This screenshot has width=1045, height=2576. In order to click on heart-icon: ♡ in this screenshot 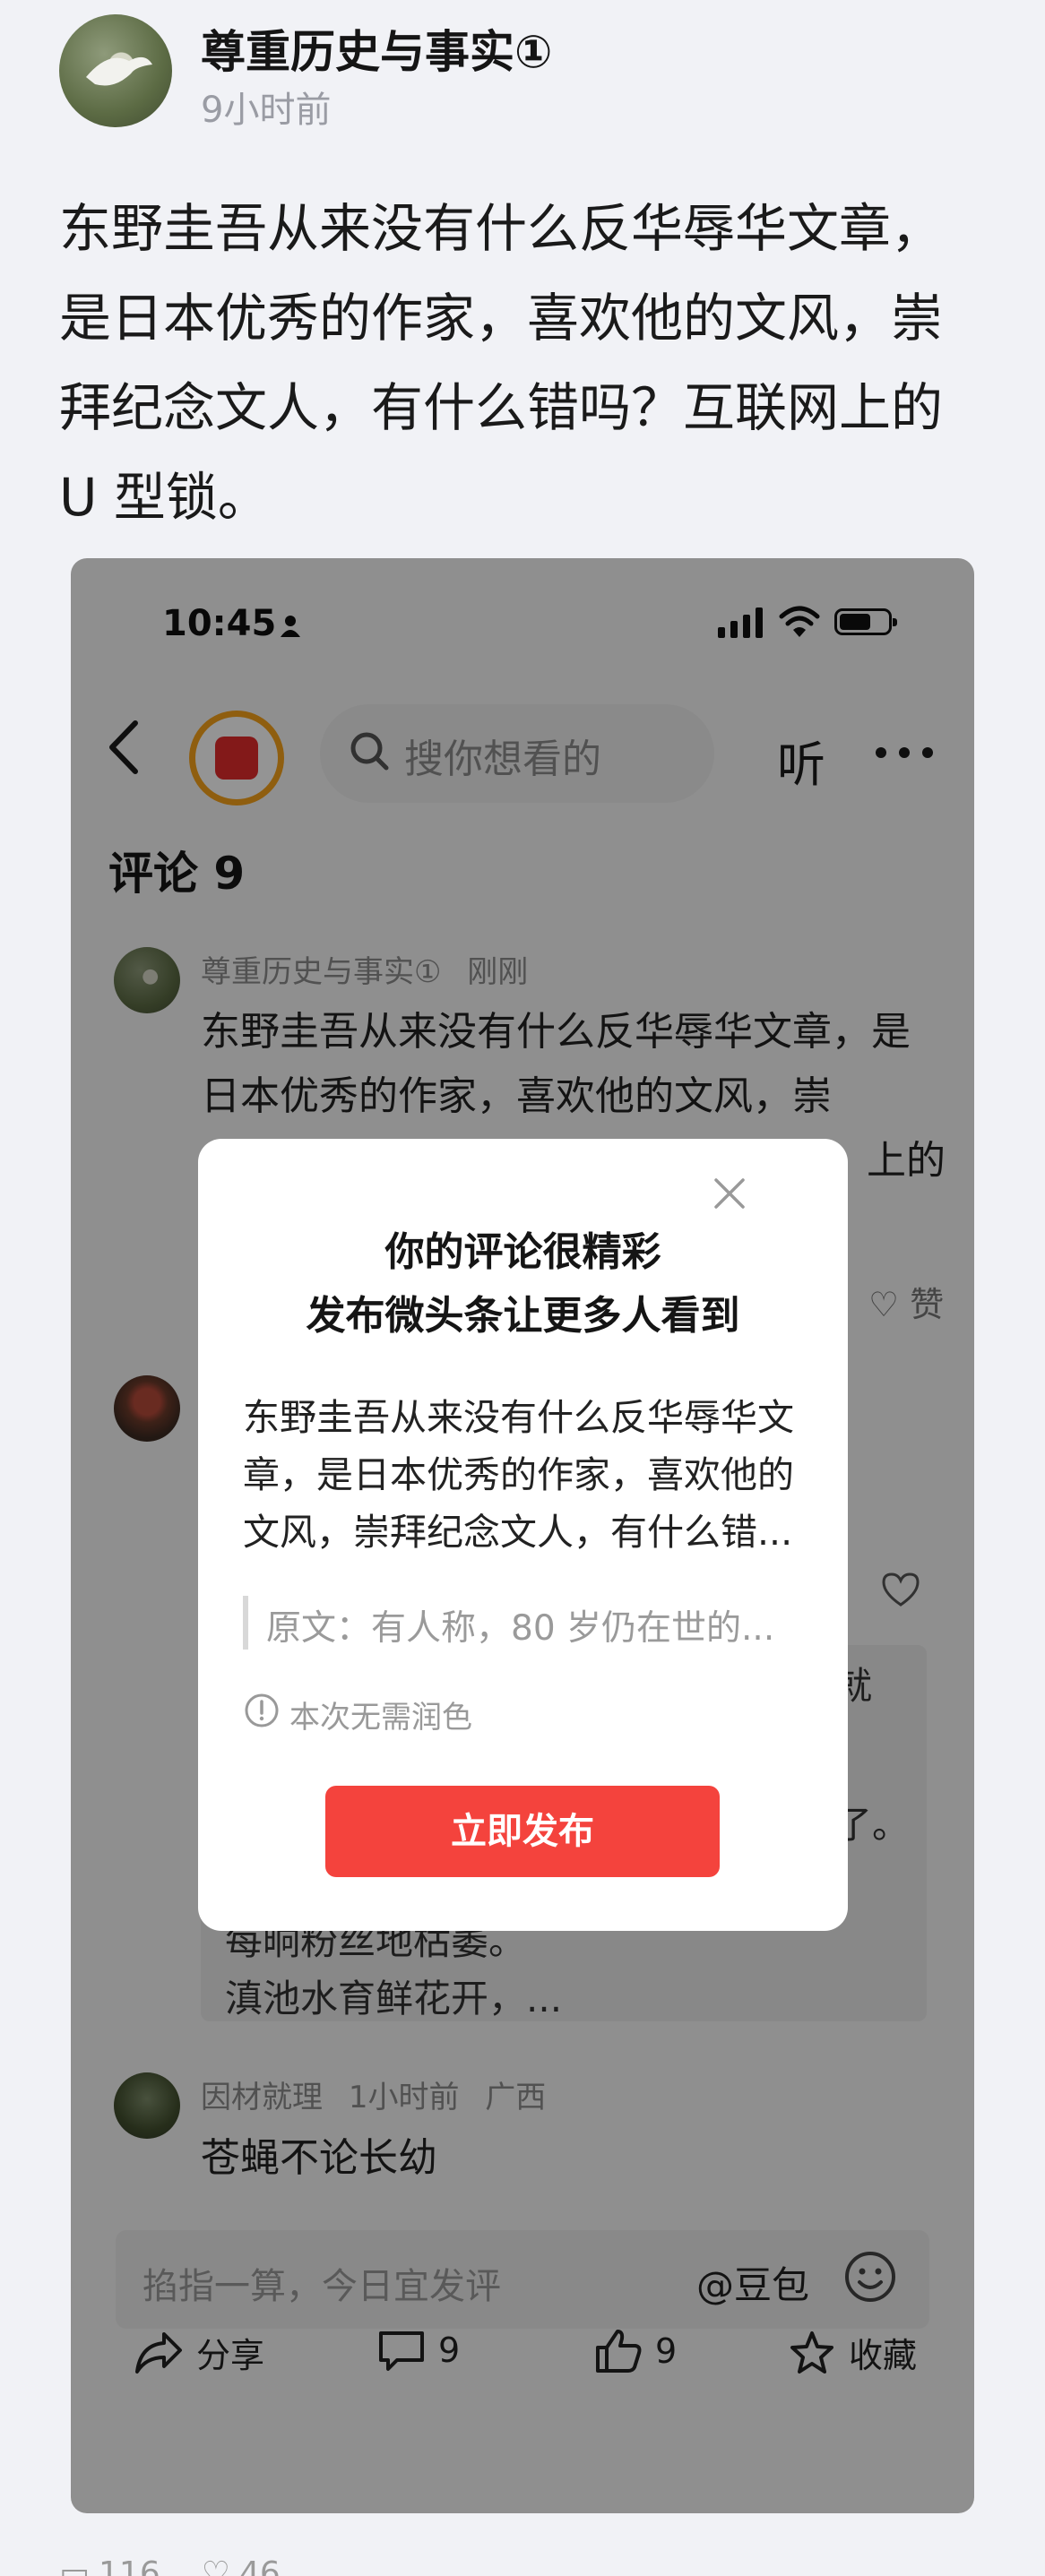, I will do `click(216, 2565)`.